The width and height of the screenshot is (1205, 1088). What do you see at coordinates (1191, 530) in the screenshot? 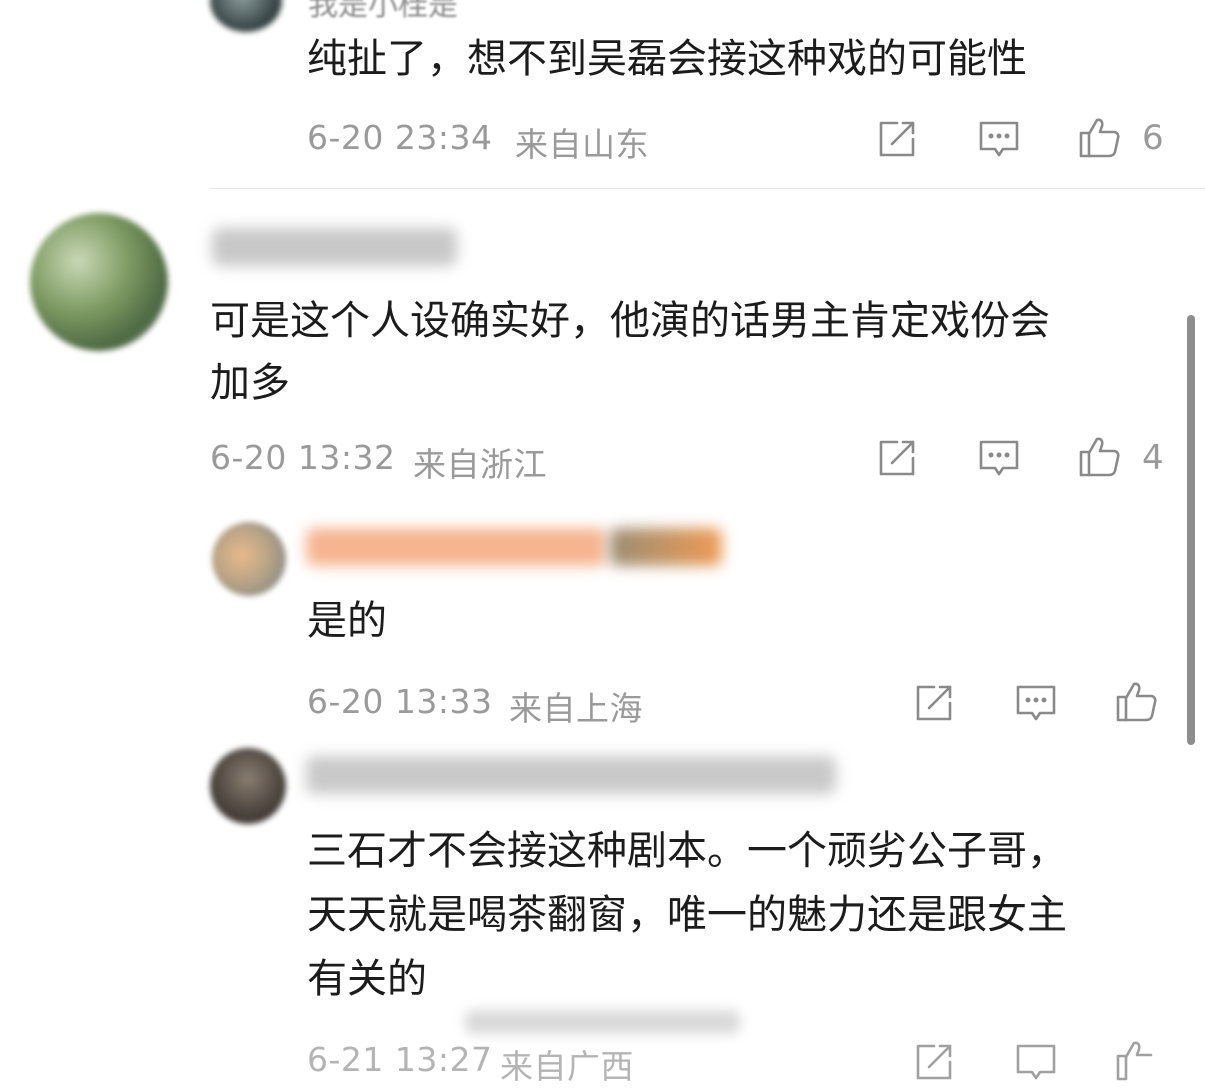
I see `scrollbar` at bounding box center [1191, 530].